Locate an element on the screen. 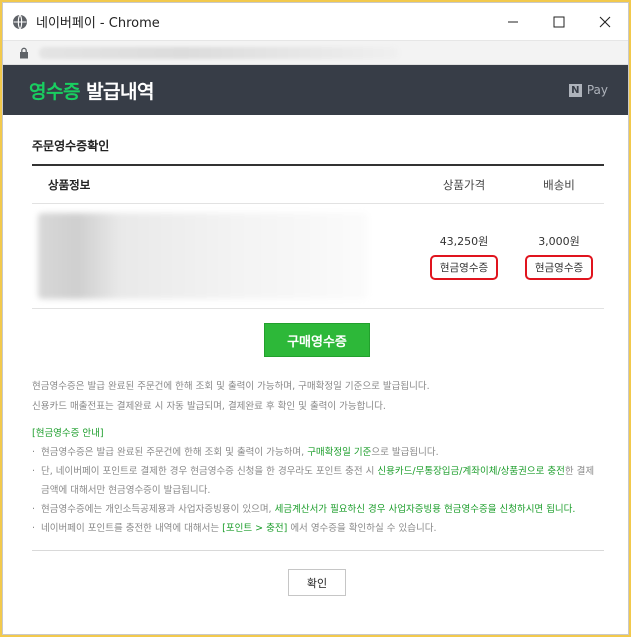 The height and width of the screenshot is (637, 631). title-bar: 네이버페이 - Chrome is located at coordinates (315, 22).